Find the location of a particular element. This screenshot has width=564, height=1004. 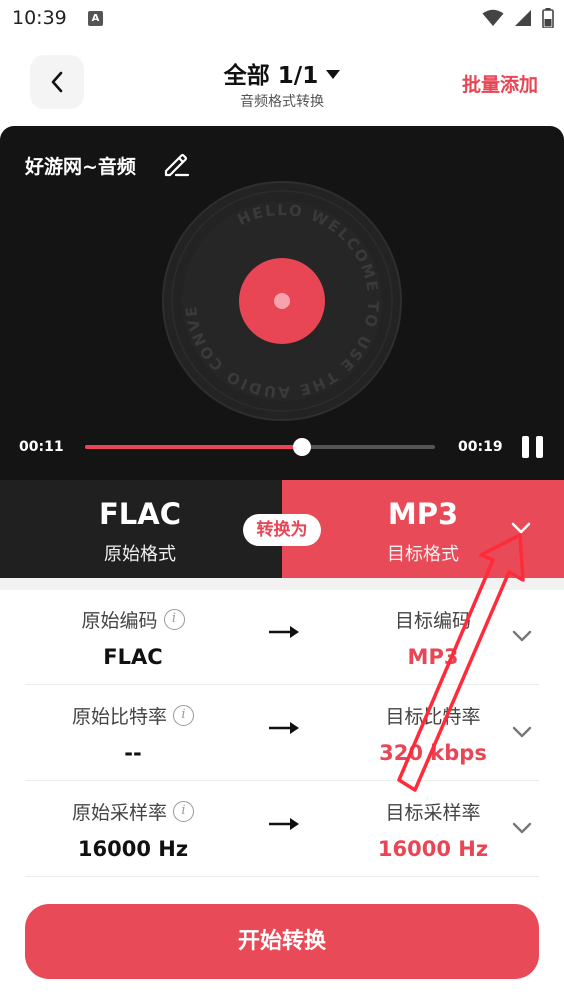

param-source: 原始采样率 i 16000 Hz is located at coordinates (133, 832).